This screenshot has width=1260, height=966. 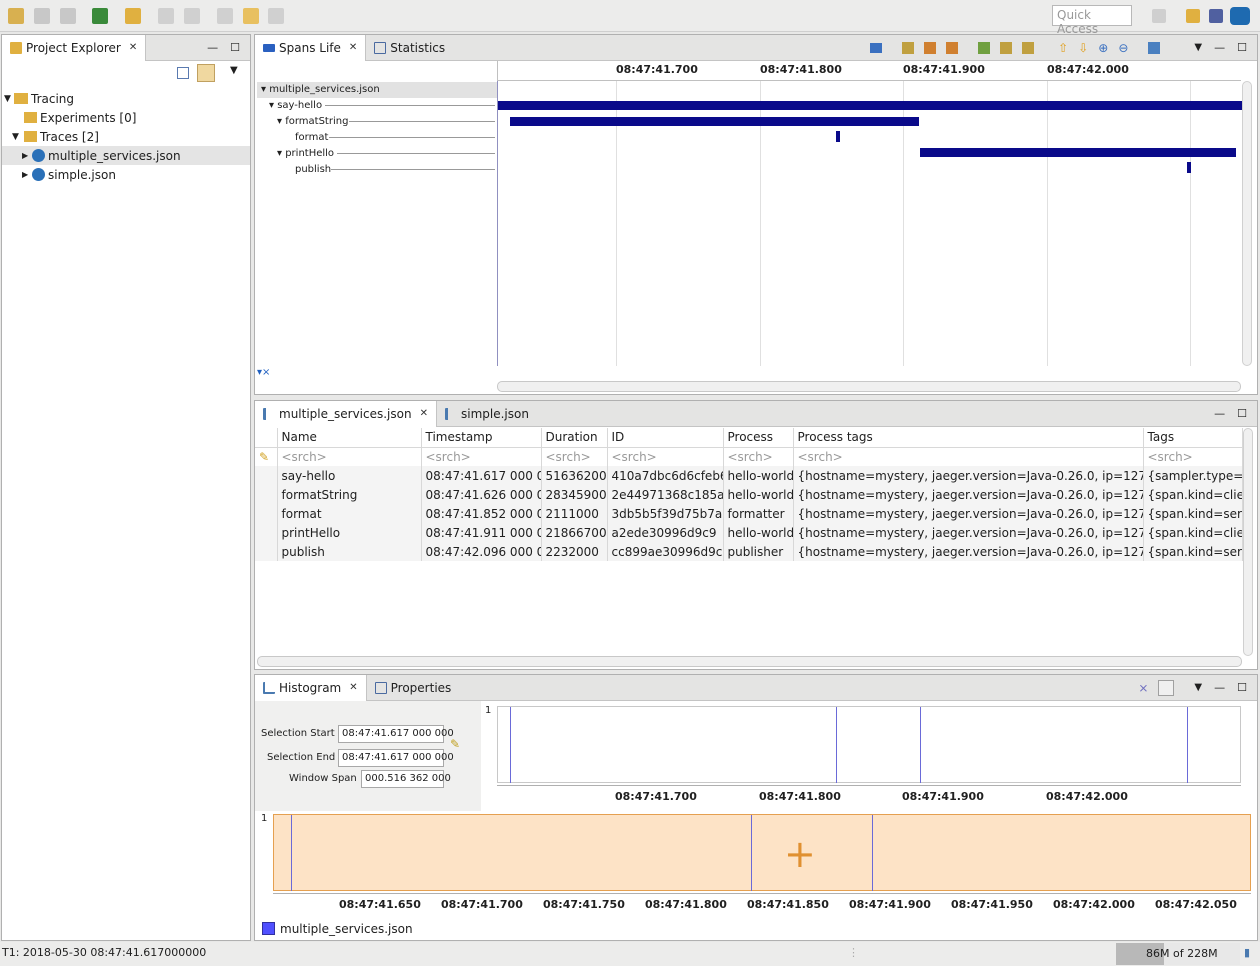 What do you see at coordinates (574, 438) in the screenshot?
I see `column-header: Duration` at bounding box center [574, 438].